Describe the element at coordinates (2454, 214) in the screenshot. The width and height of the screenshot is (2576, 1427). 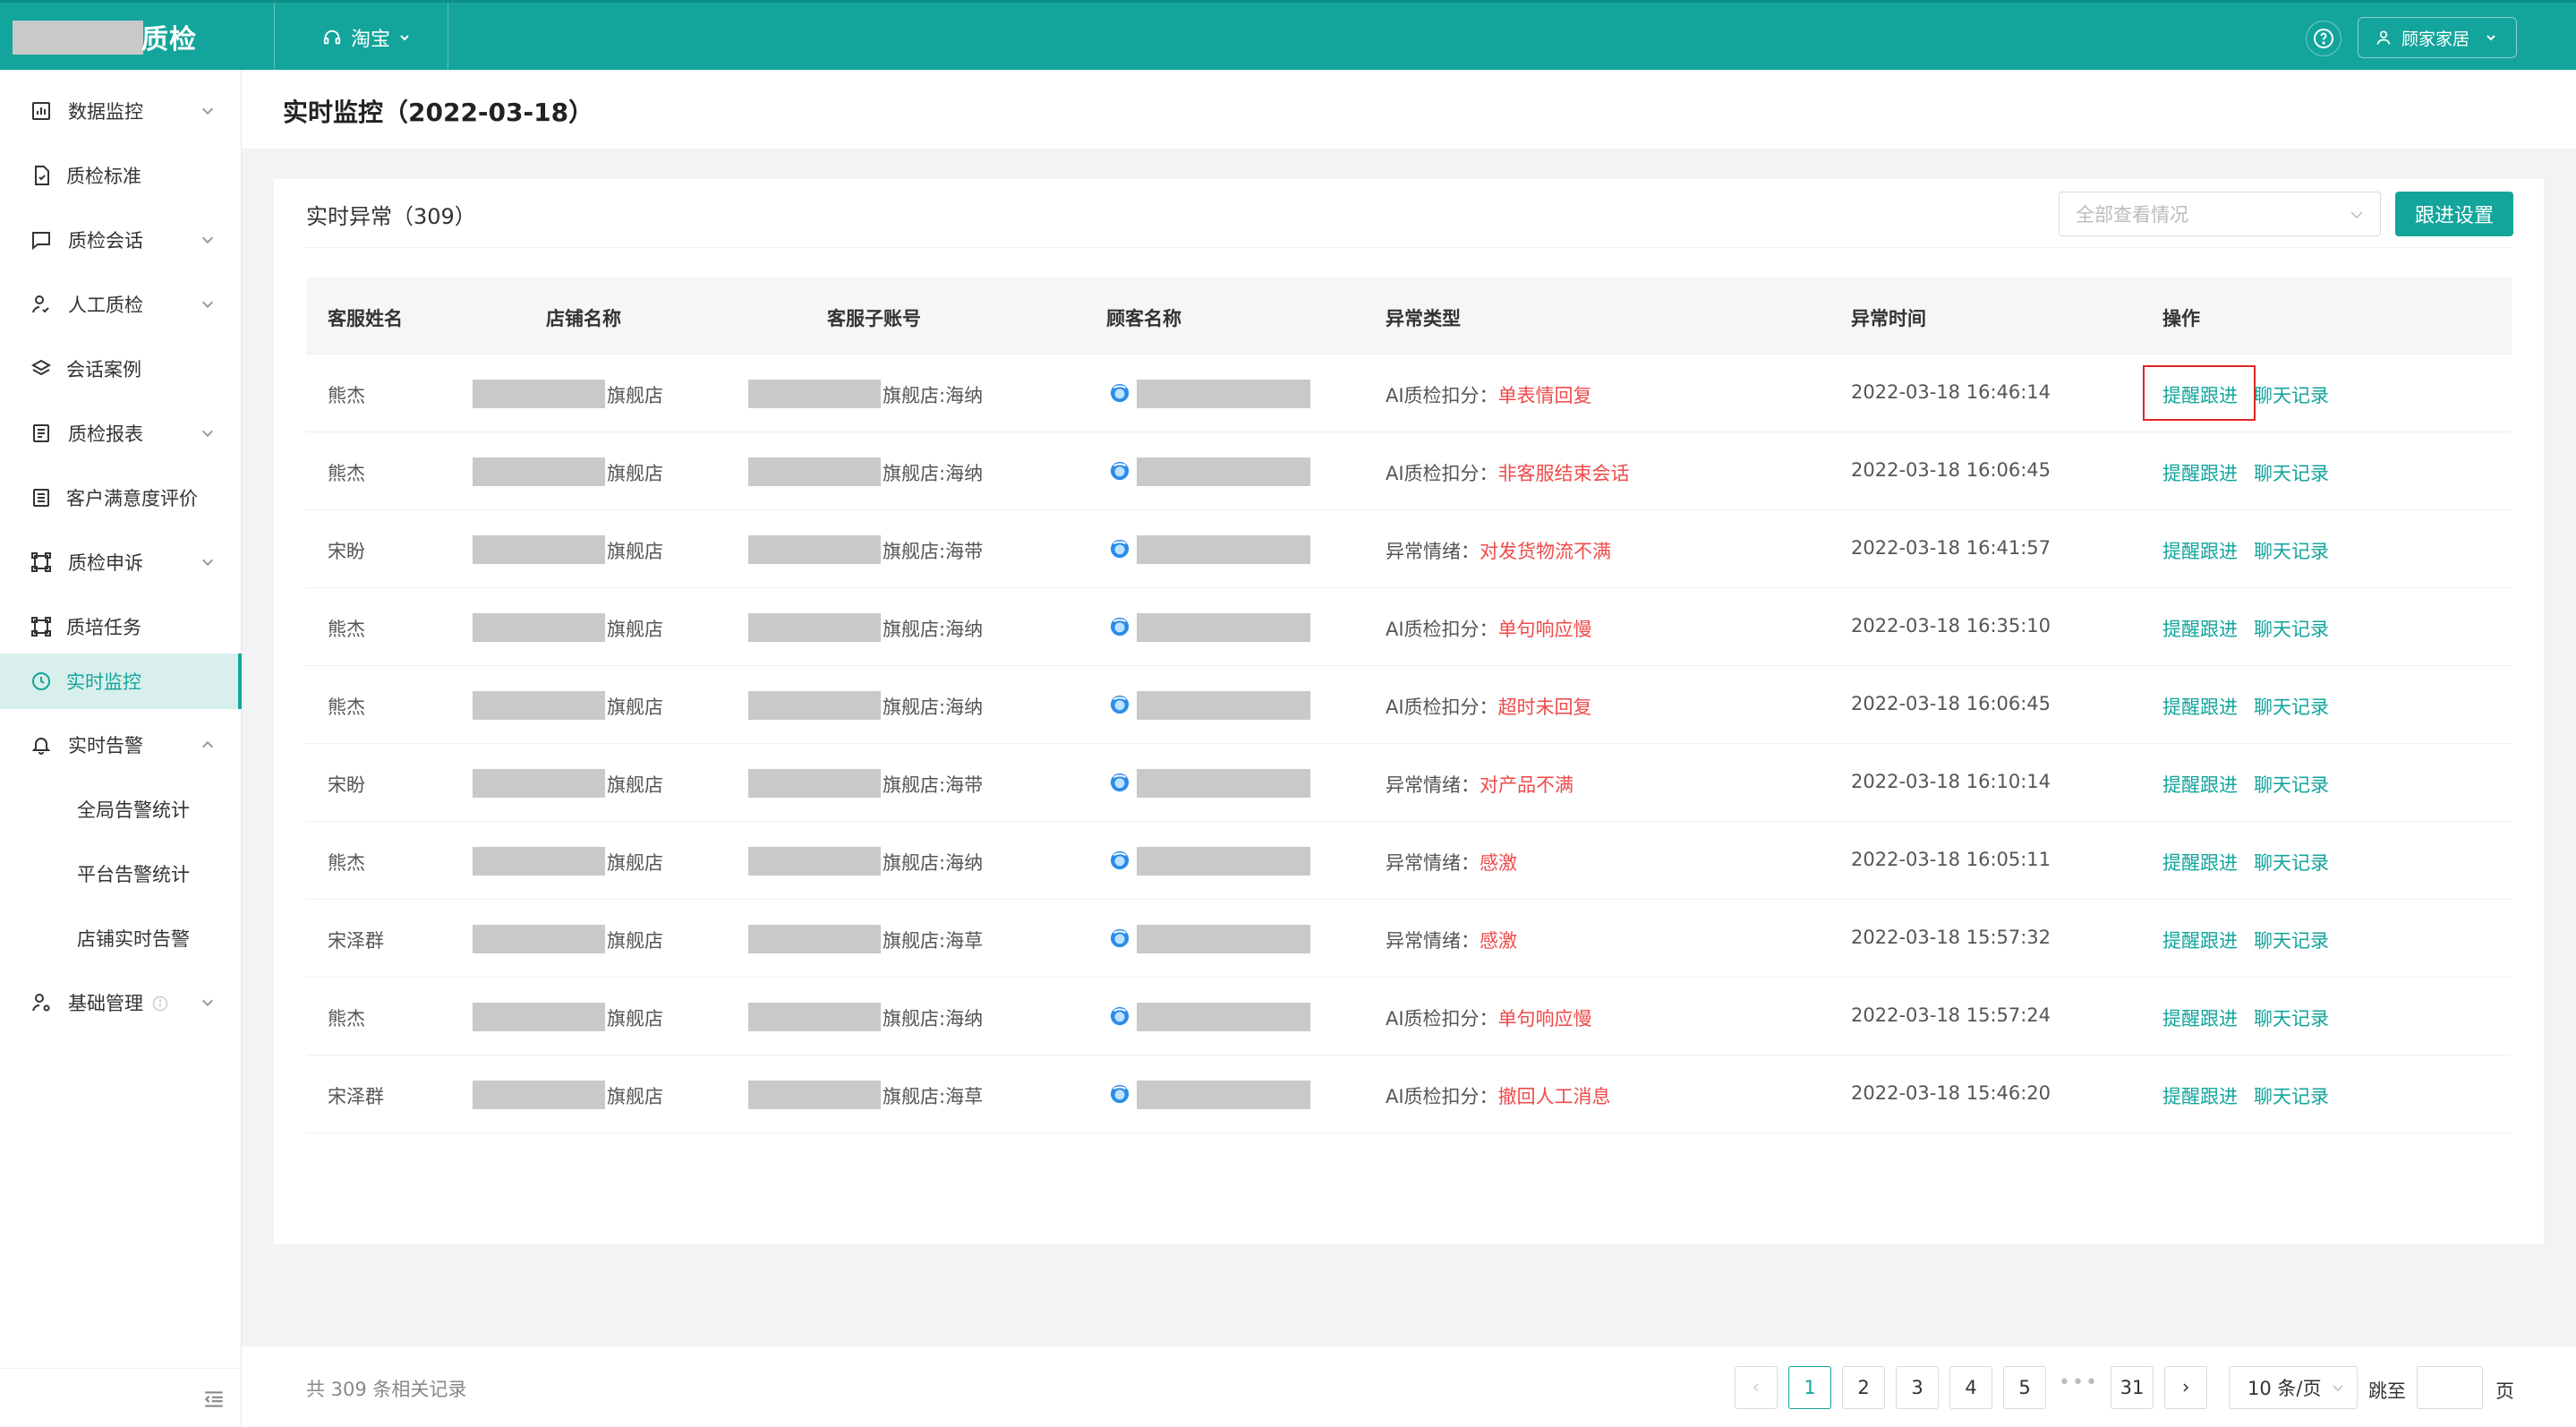
I see `follow-settings-button: 跟进设置` at that location.